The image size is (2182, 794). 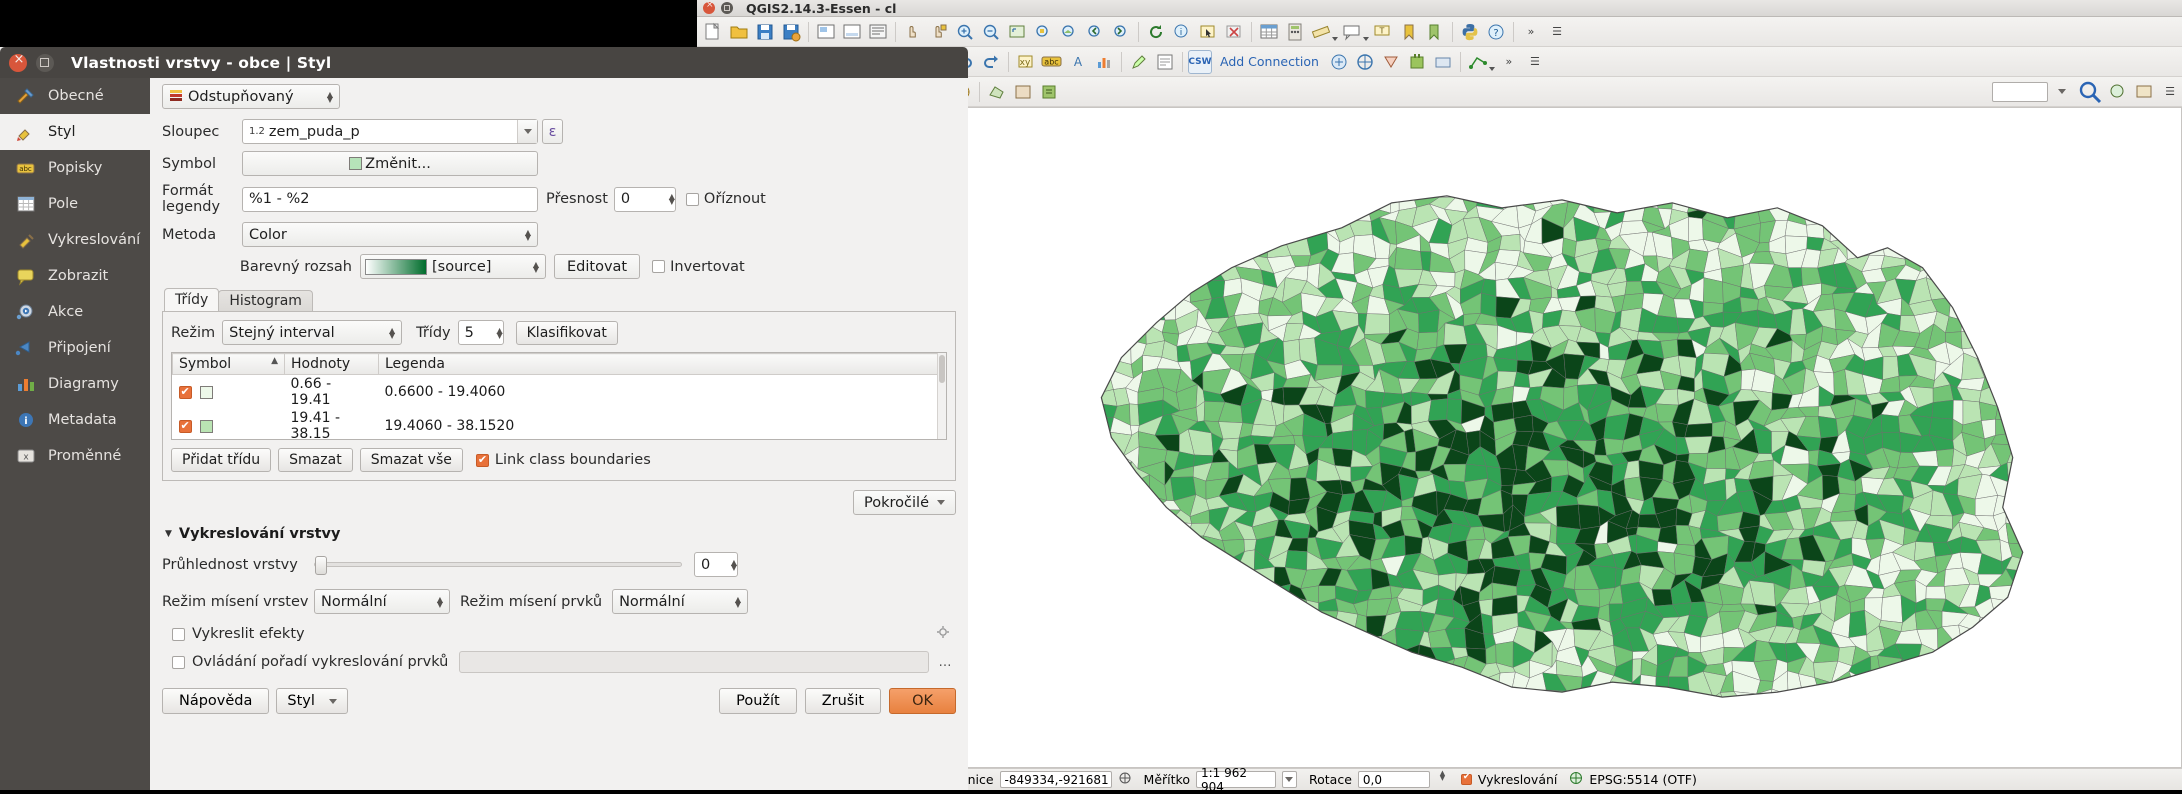 I want to click on more-tools-icon: », so click(x=1531, y=32).